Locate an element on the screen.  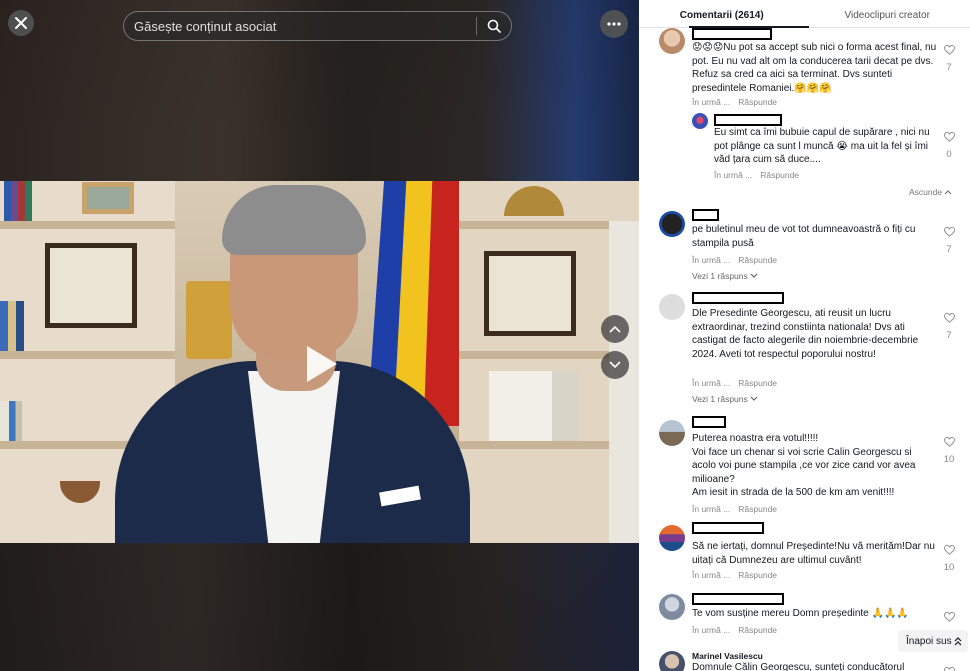
search-icon is located at coordinates (494, 26).